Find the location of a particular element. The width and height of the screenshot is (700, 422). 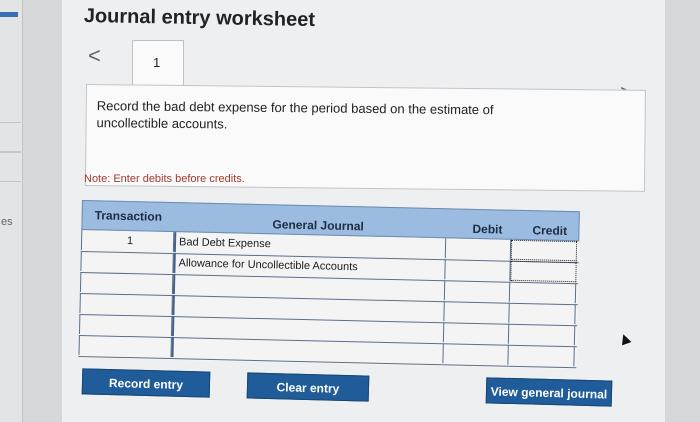

transaction-header: Transaction is located at coordinates (128, 216).